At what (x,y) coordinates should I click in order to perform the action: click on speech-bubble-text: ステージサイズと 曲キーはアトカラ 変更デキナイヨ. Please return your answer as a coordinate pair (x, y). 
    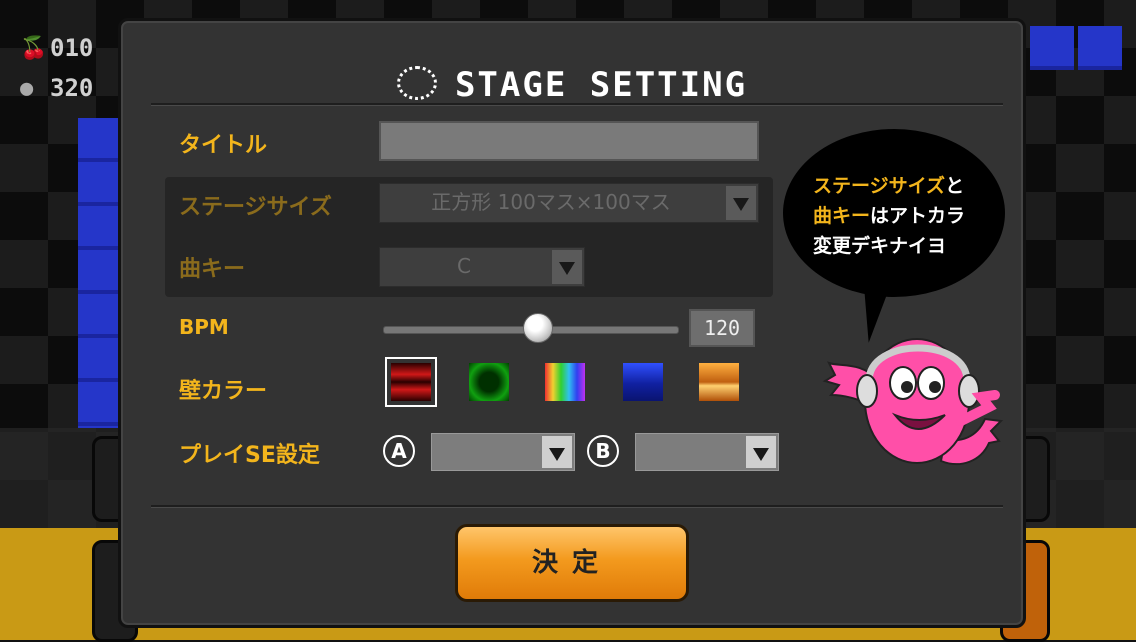
    Looking at the image, I should click on (903, 216).